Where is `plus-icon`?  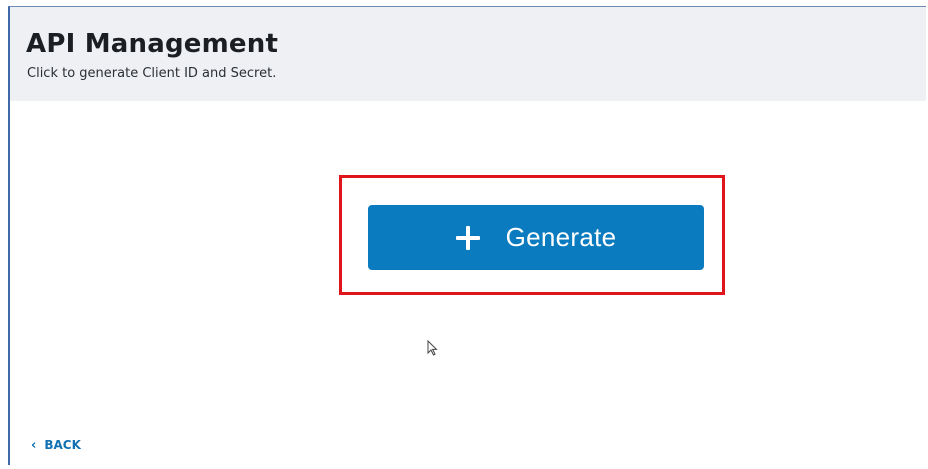
plus-icon is located at coordinates (467, 237).